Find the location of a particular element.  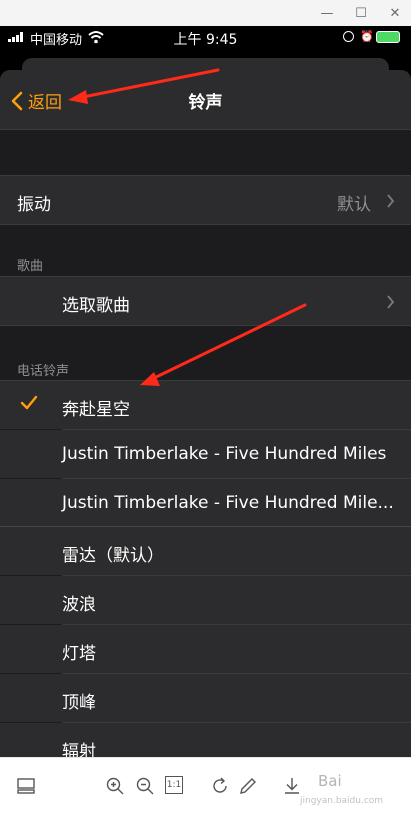

watermark-url: jingyan.baidu.com is located at coordinates (342, 801).